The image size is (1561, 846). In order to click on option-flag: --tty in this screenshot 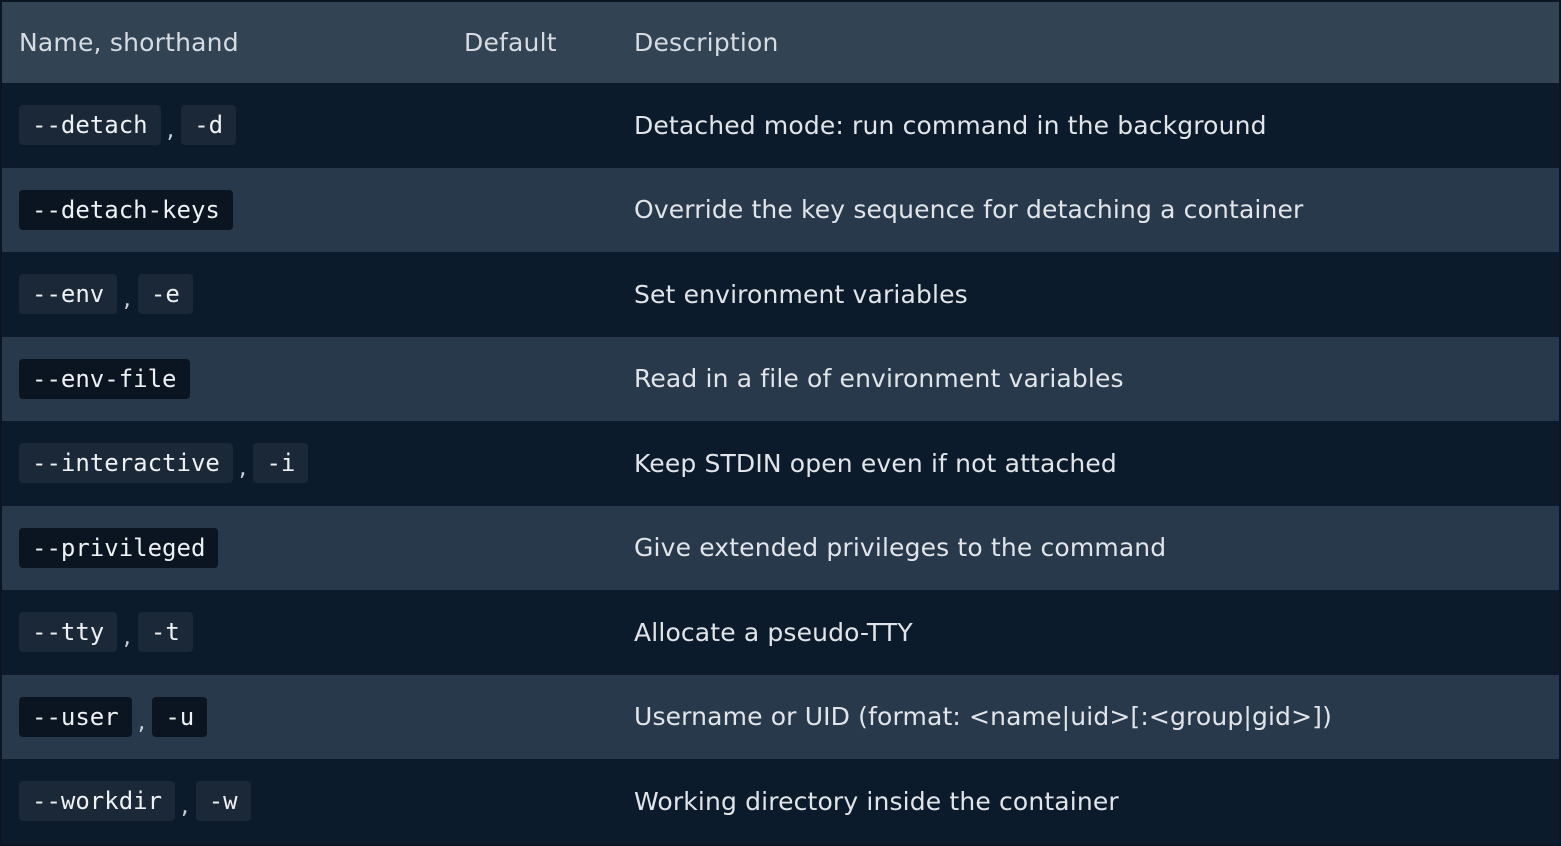, I will do `click(68, 632)`.